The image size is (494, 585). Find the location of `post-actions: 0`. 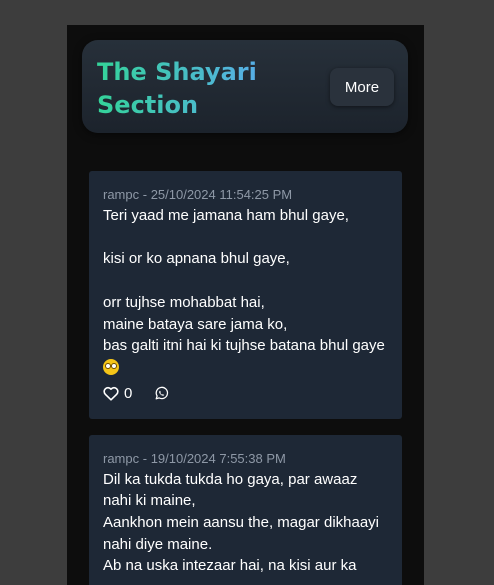

post-actions: 0 is located at coordinates (245, 394).